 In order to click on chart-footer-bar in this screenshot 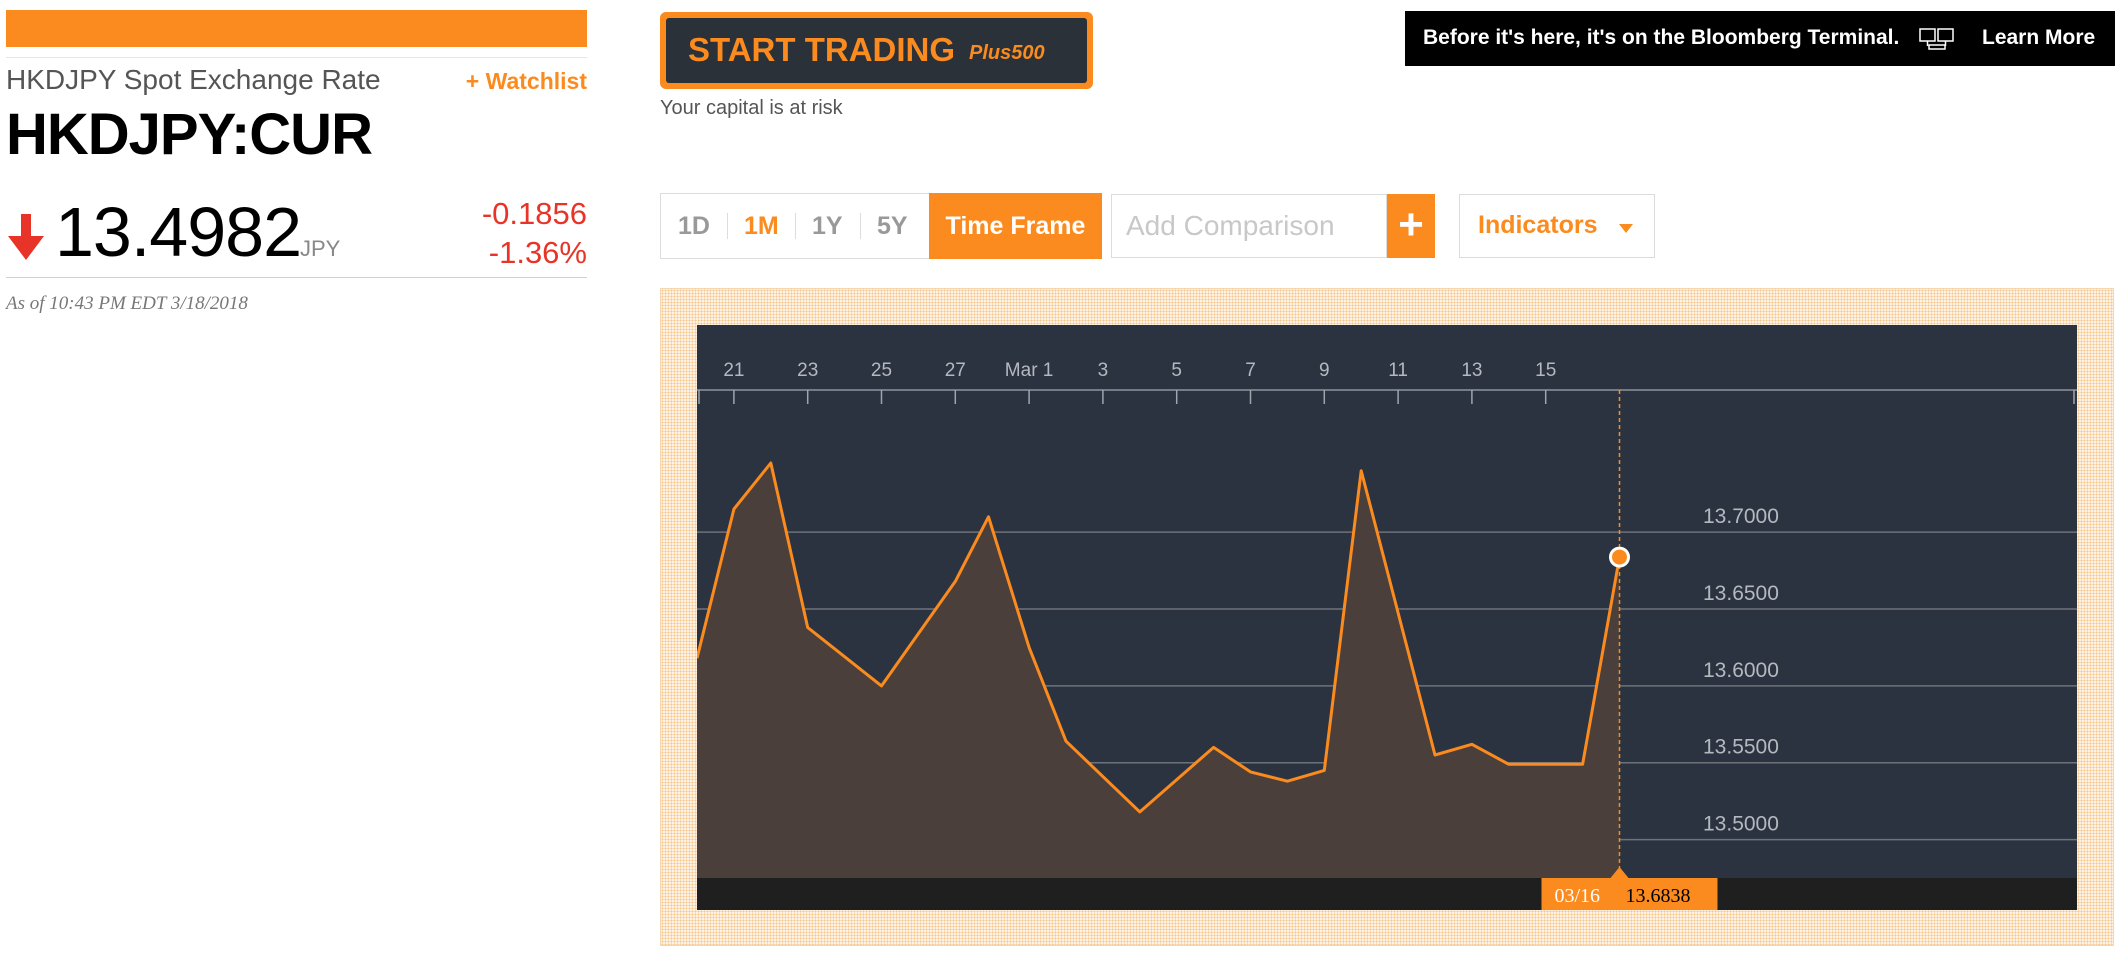, I will do `click(1387, 894)`.